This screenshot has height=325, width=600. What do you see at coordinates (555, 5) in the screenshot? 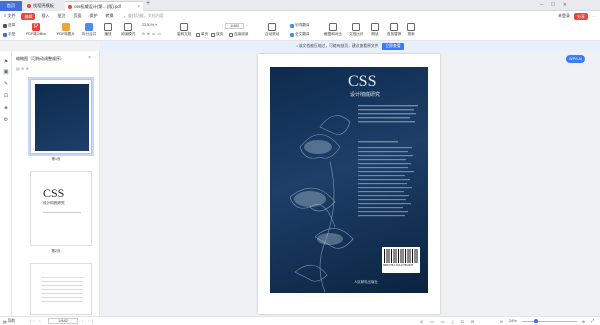
I see `window-controls: ─ ☐ ✕` at bounding box center [555, 5].